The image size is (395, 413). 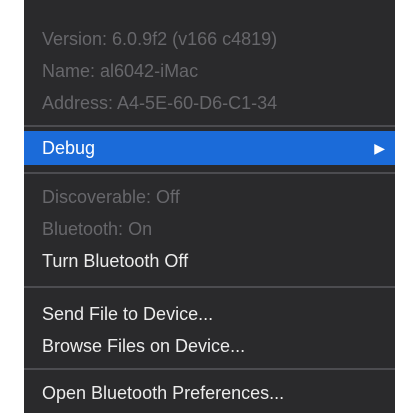 I want to click on debug-label: Debug, so click(x=69, y=148).